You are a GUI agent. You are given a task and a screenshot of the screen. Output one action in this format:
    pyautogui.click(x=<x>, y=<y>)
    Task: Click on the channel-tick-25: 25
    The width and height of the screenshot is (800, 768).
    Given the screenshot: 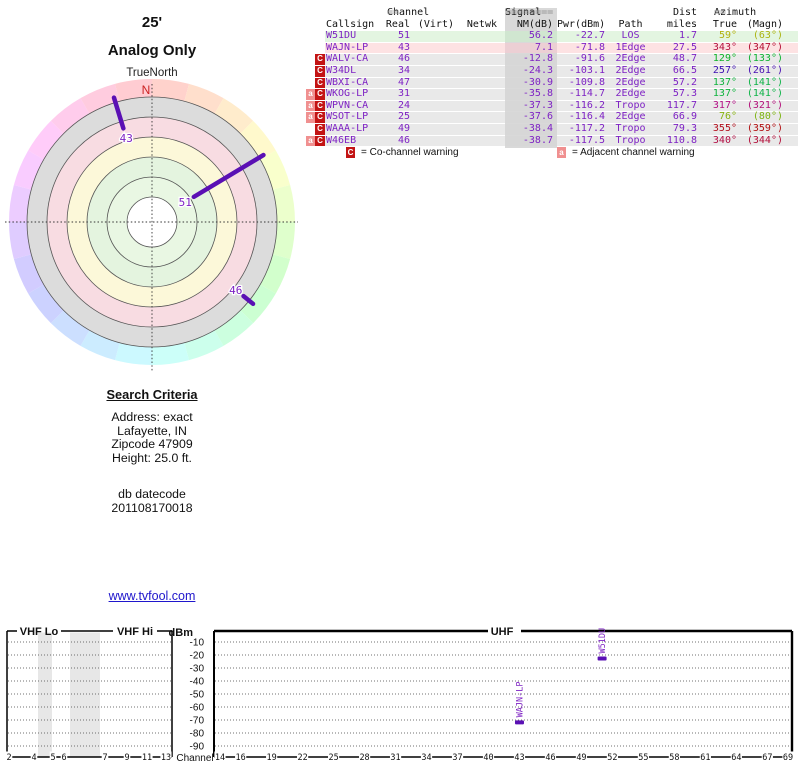 What is the action you would take?
    pyautogui.click(x=333, y=758)
    